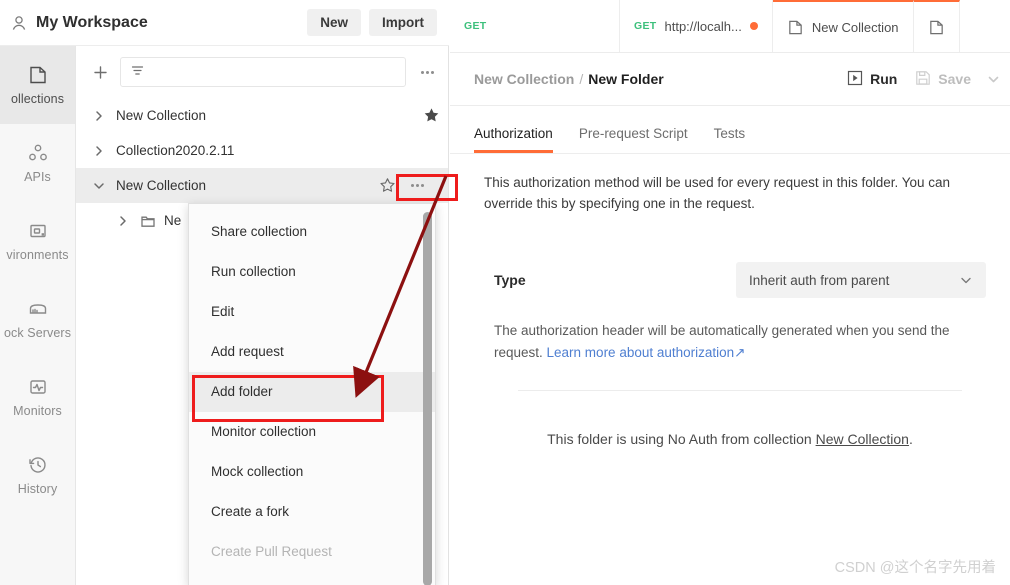 The height and width of the screenshot is (585, 1010). I want to click on sidebar-item-monitors-label: Monitors, so click(37, 411).